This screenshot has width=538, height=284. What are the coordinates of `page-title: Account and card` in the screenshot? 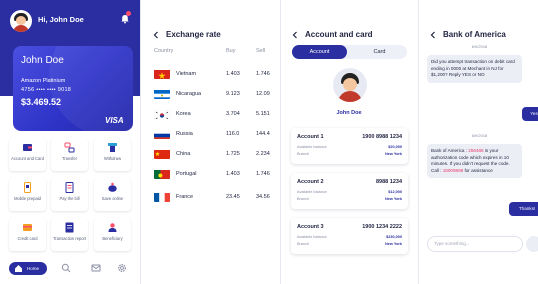 It's located at (339, 34).